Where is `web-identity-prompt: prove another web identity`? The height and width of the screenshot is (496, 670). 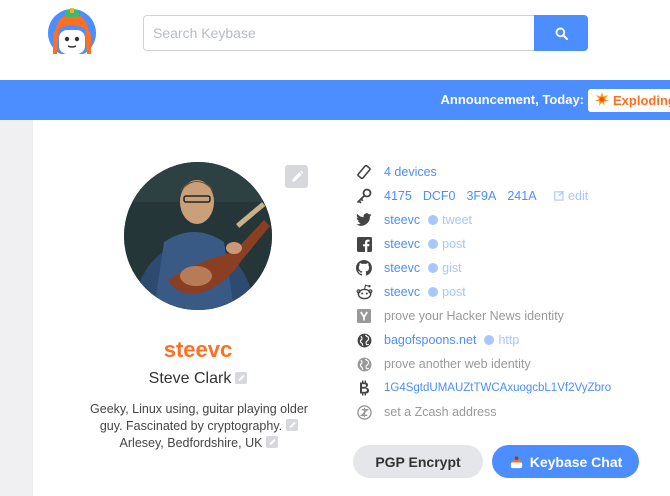 web-identity-prompt: prove another web identity is located at coordinates (457, 364).